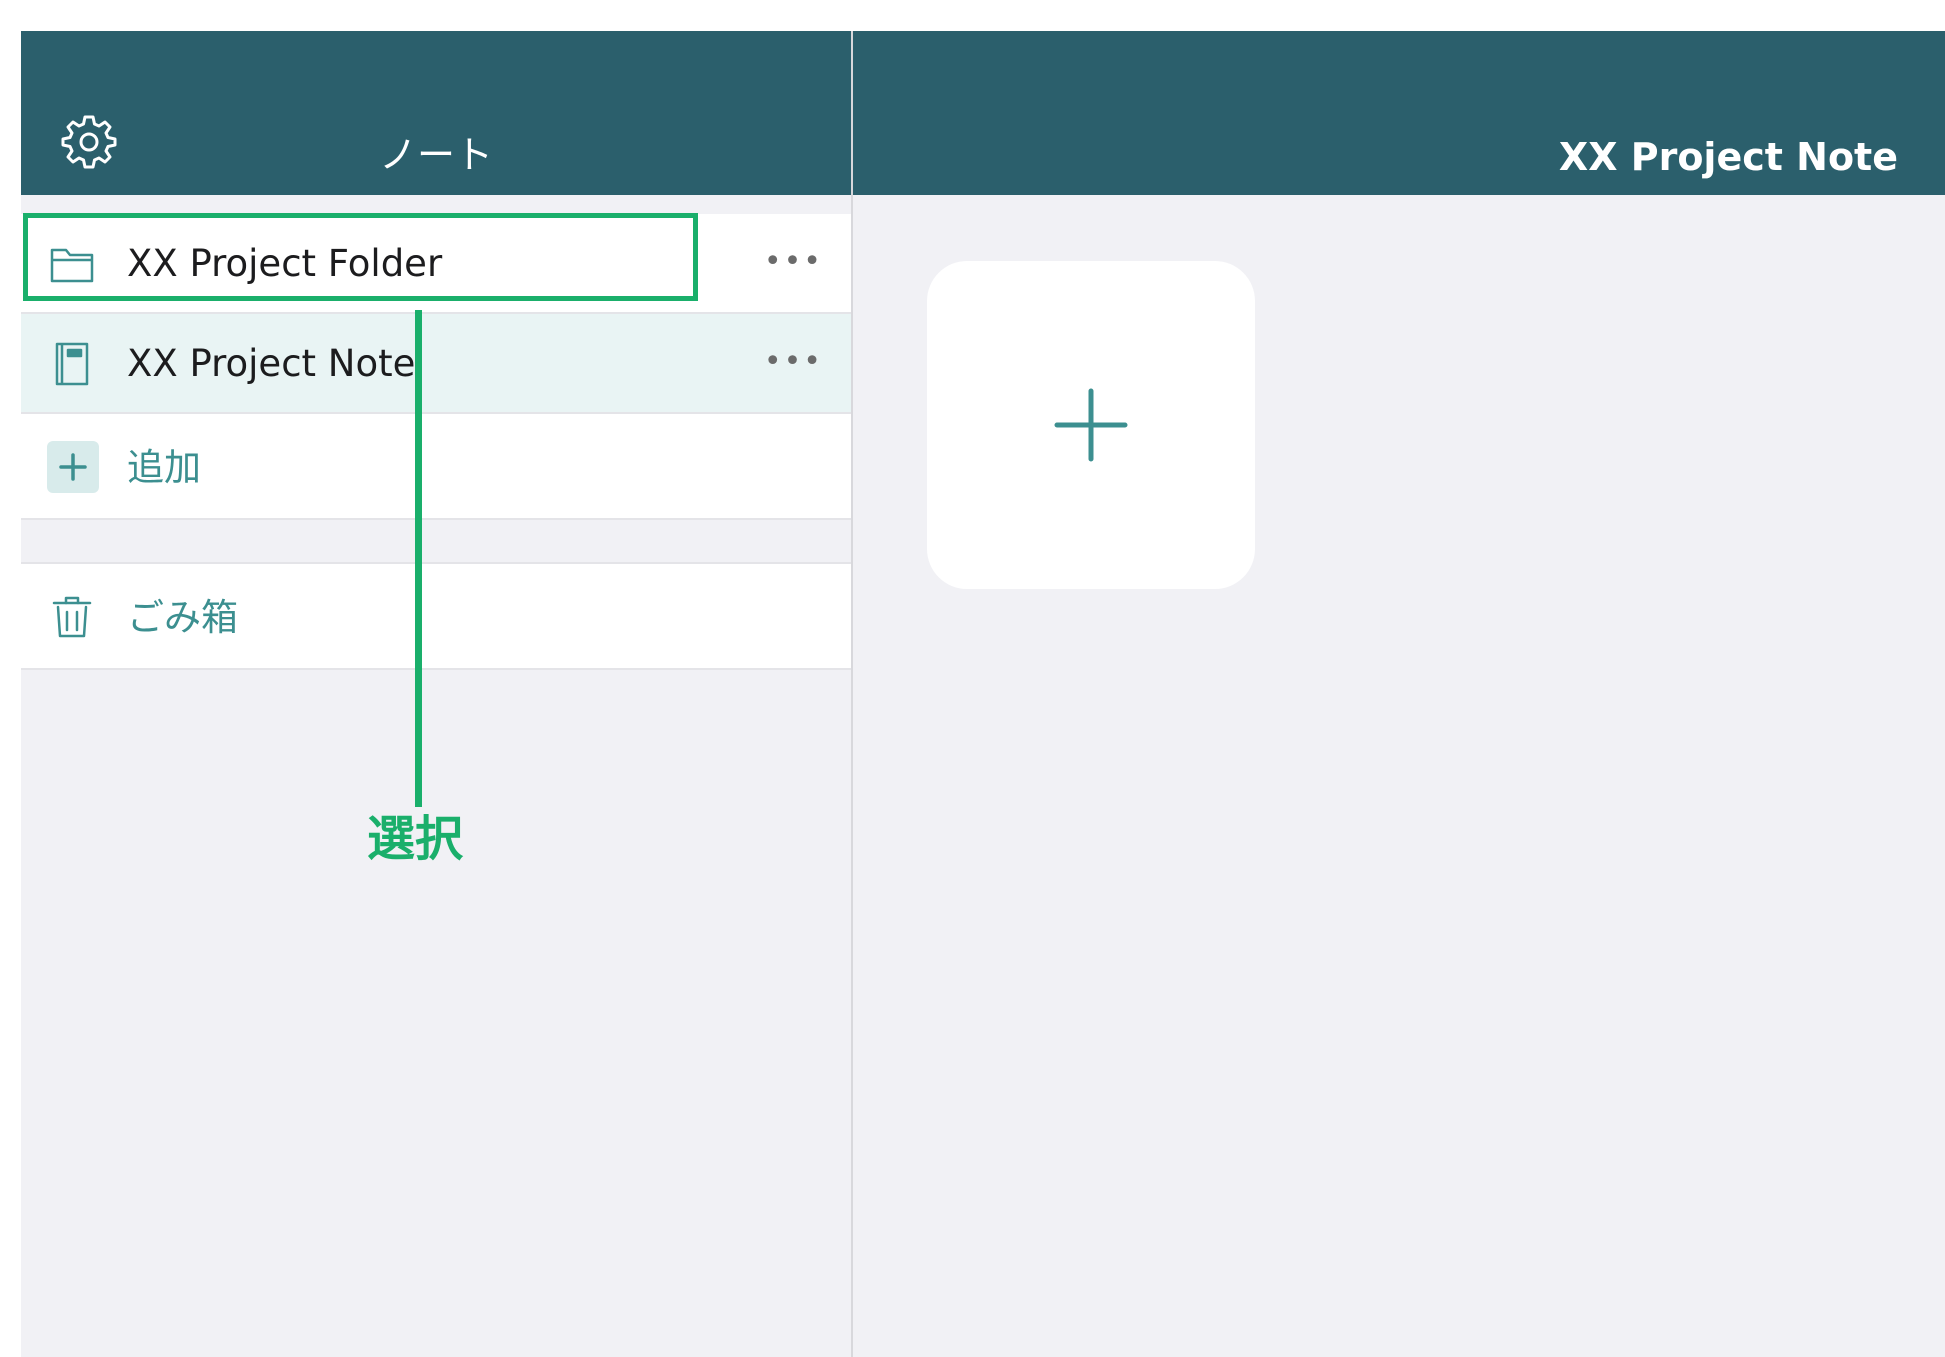  I want to click on add-page-button, so click(1091, 425).